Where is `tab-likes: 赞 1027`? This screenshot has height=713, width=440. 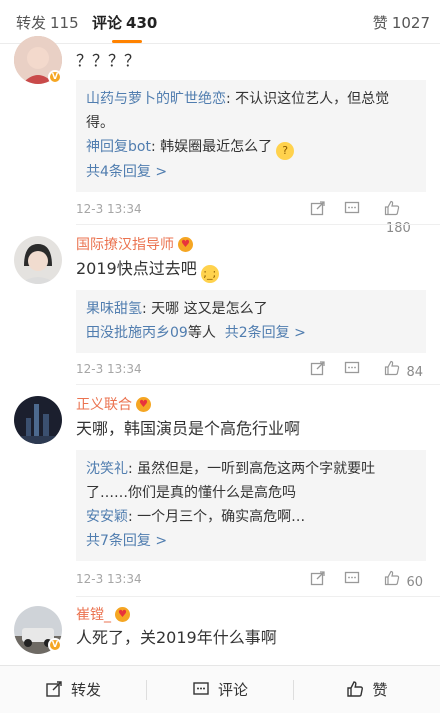 tab-likes: 赞 1027 is located at coordinates (401, 22).